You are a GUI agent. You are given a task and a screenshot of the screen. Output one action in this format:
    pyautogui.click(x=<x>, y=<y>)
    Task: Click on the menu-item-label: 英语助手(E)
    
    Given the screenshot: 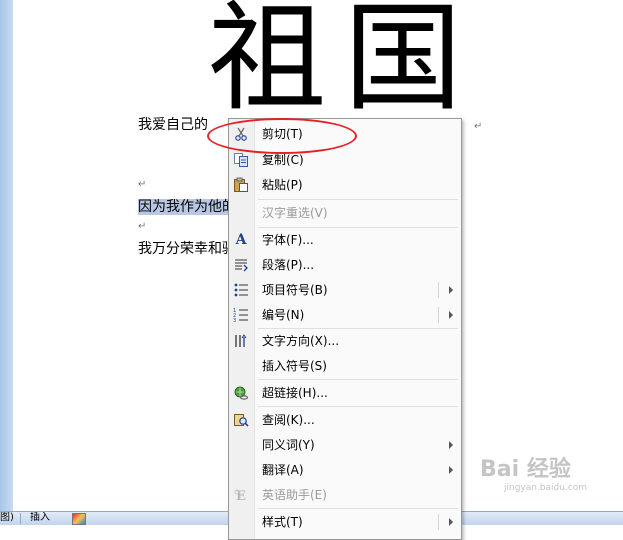 What is the action you would take?
    pyautogui.click(x=294, y=495)
    